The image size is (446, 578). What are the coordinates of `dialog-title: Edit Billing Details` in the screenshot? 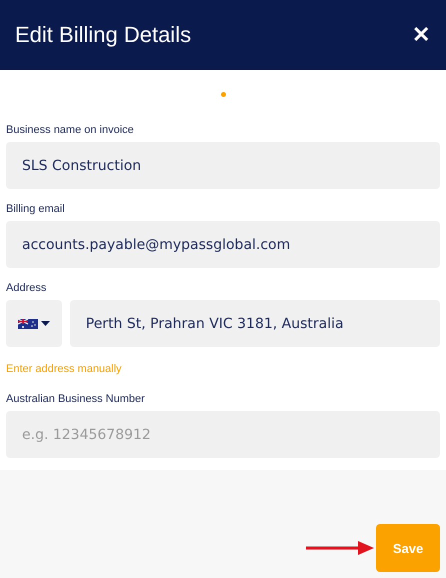 It's located at (103, 35).